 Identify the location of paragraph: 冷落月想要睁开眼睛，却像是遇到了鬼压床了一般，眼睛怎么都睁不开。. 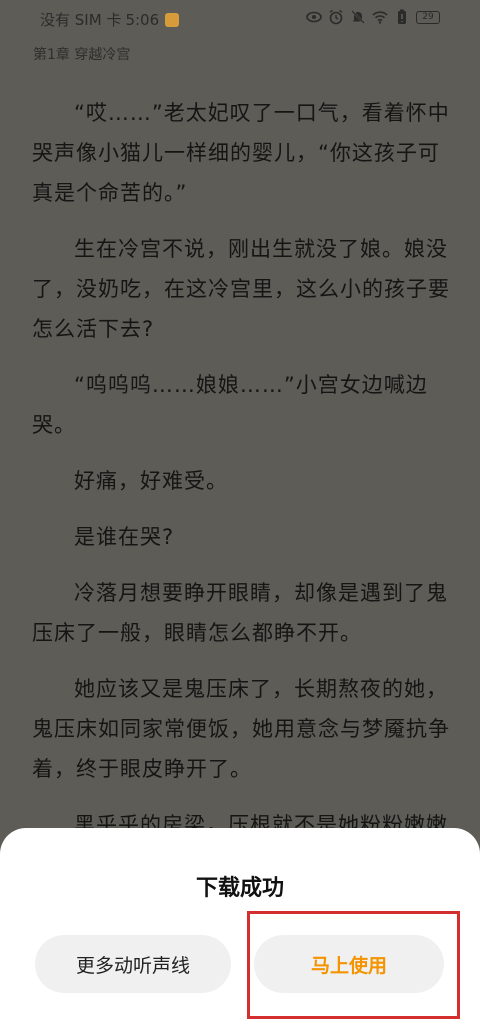
(240, 613).